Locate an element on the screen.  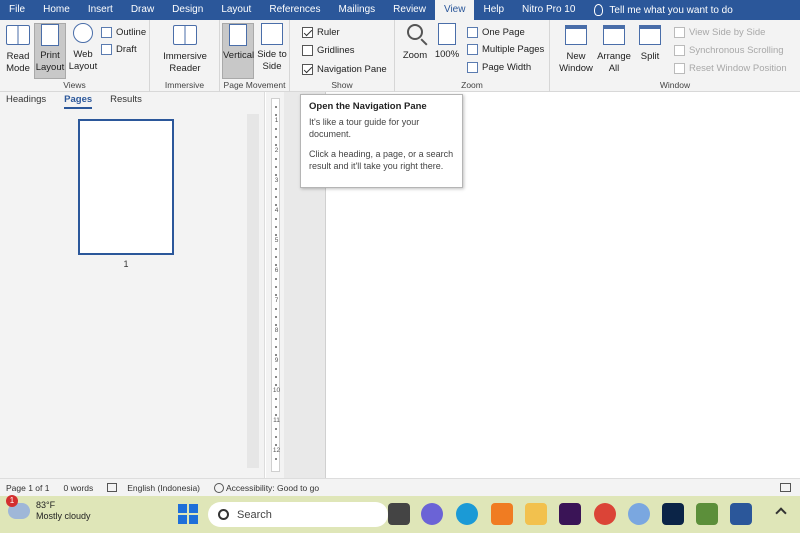
draft-icon is located at coordinates (106, 49).